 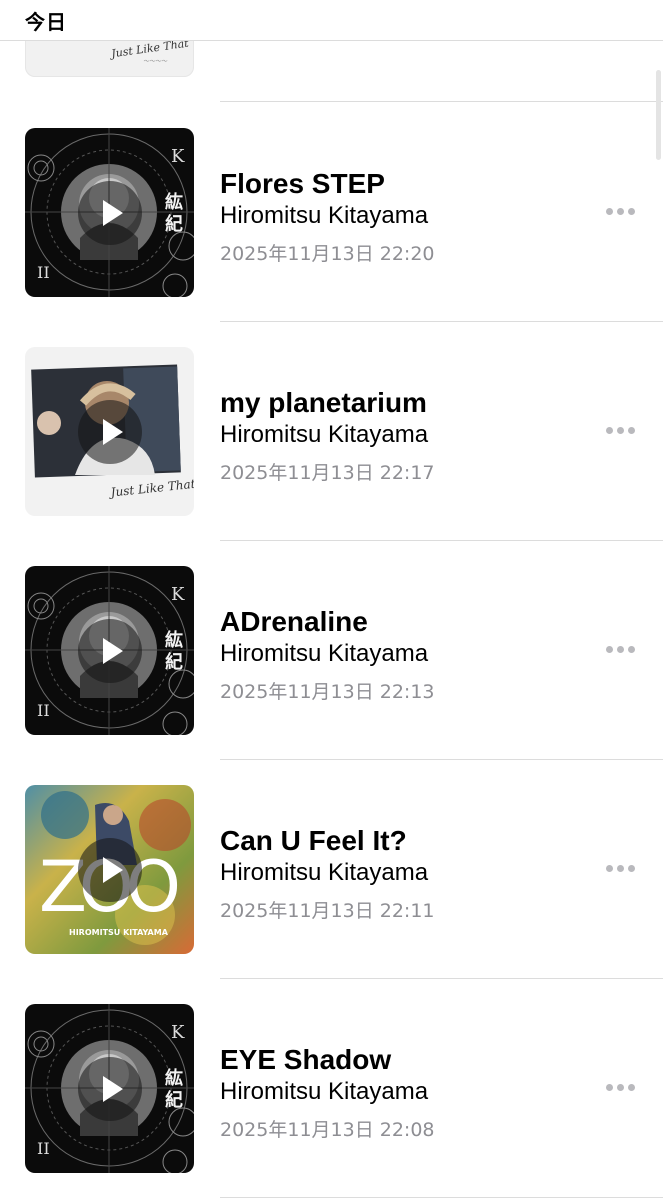 I want to click on section-header: 今日, so click(x=331, y=20).